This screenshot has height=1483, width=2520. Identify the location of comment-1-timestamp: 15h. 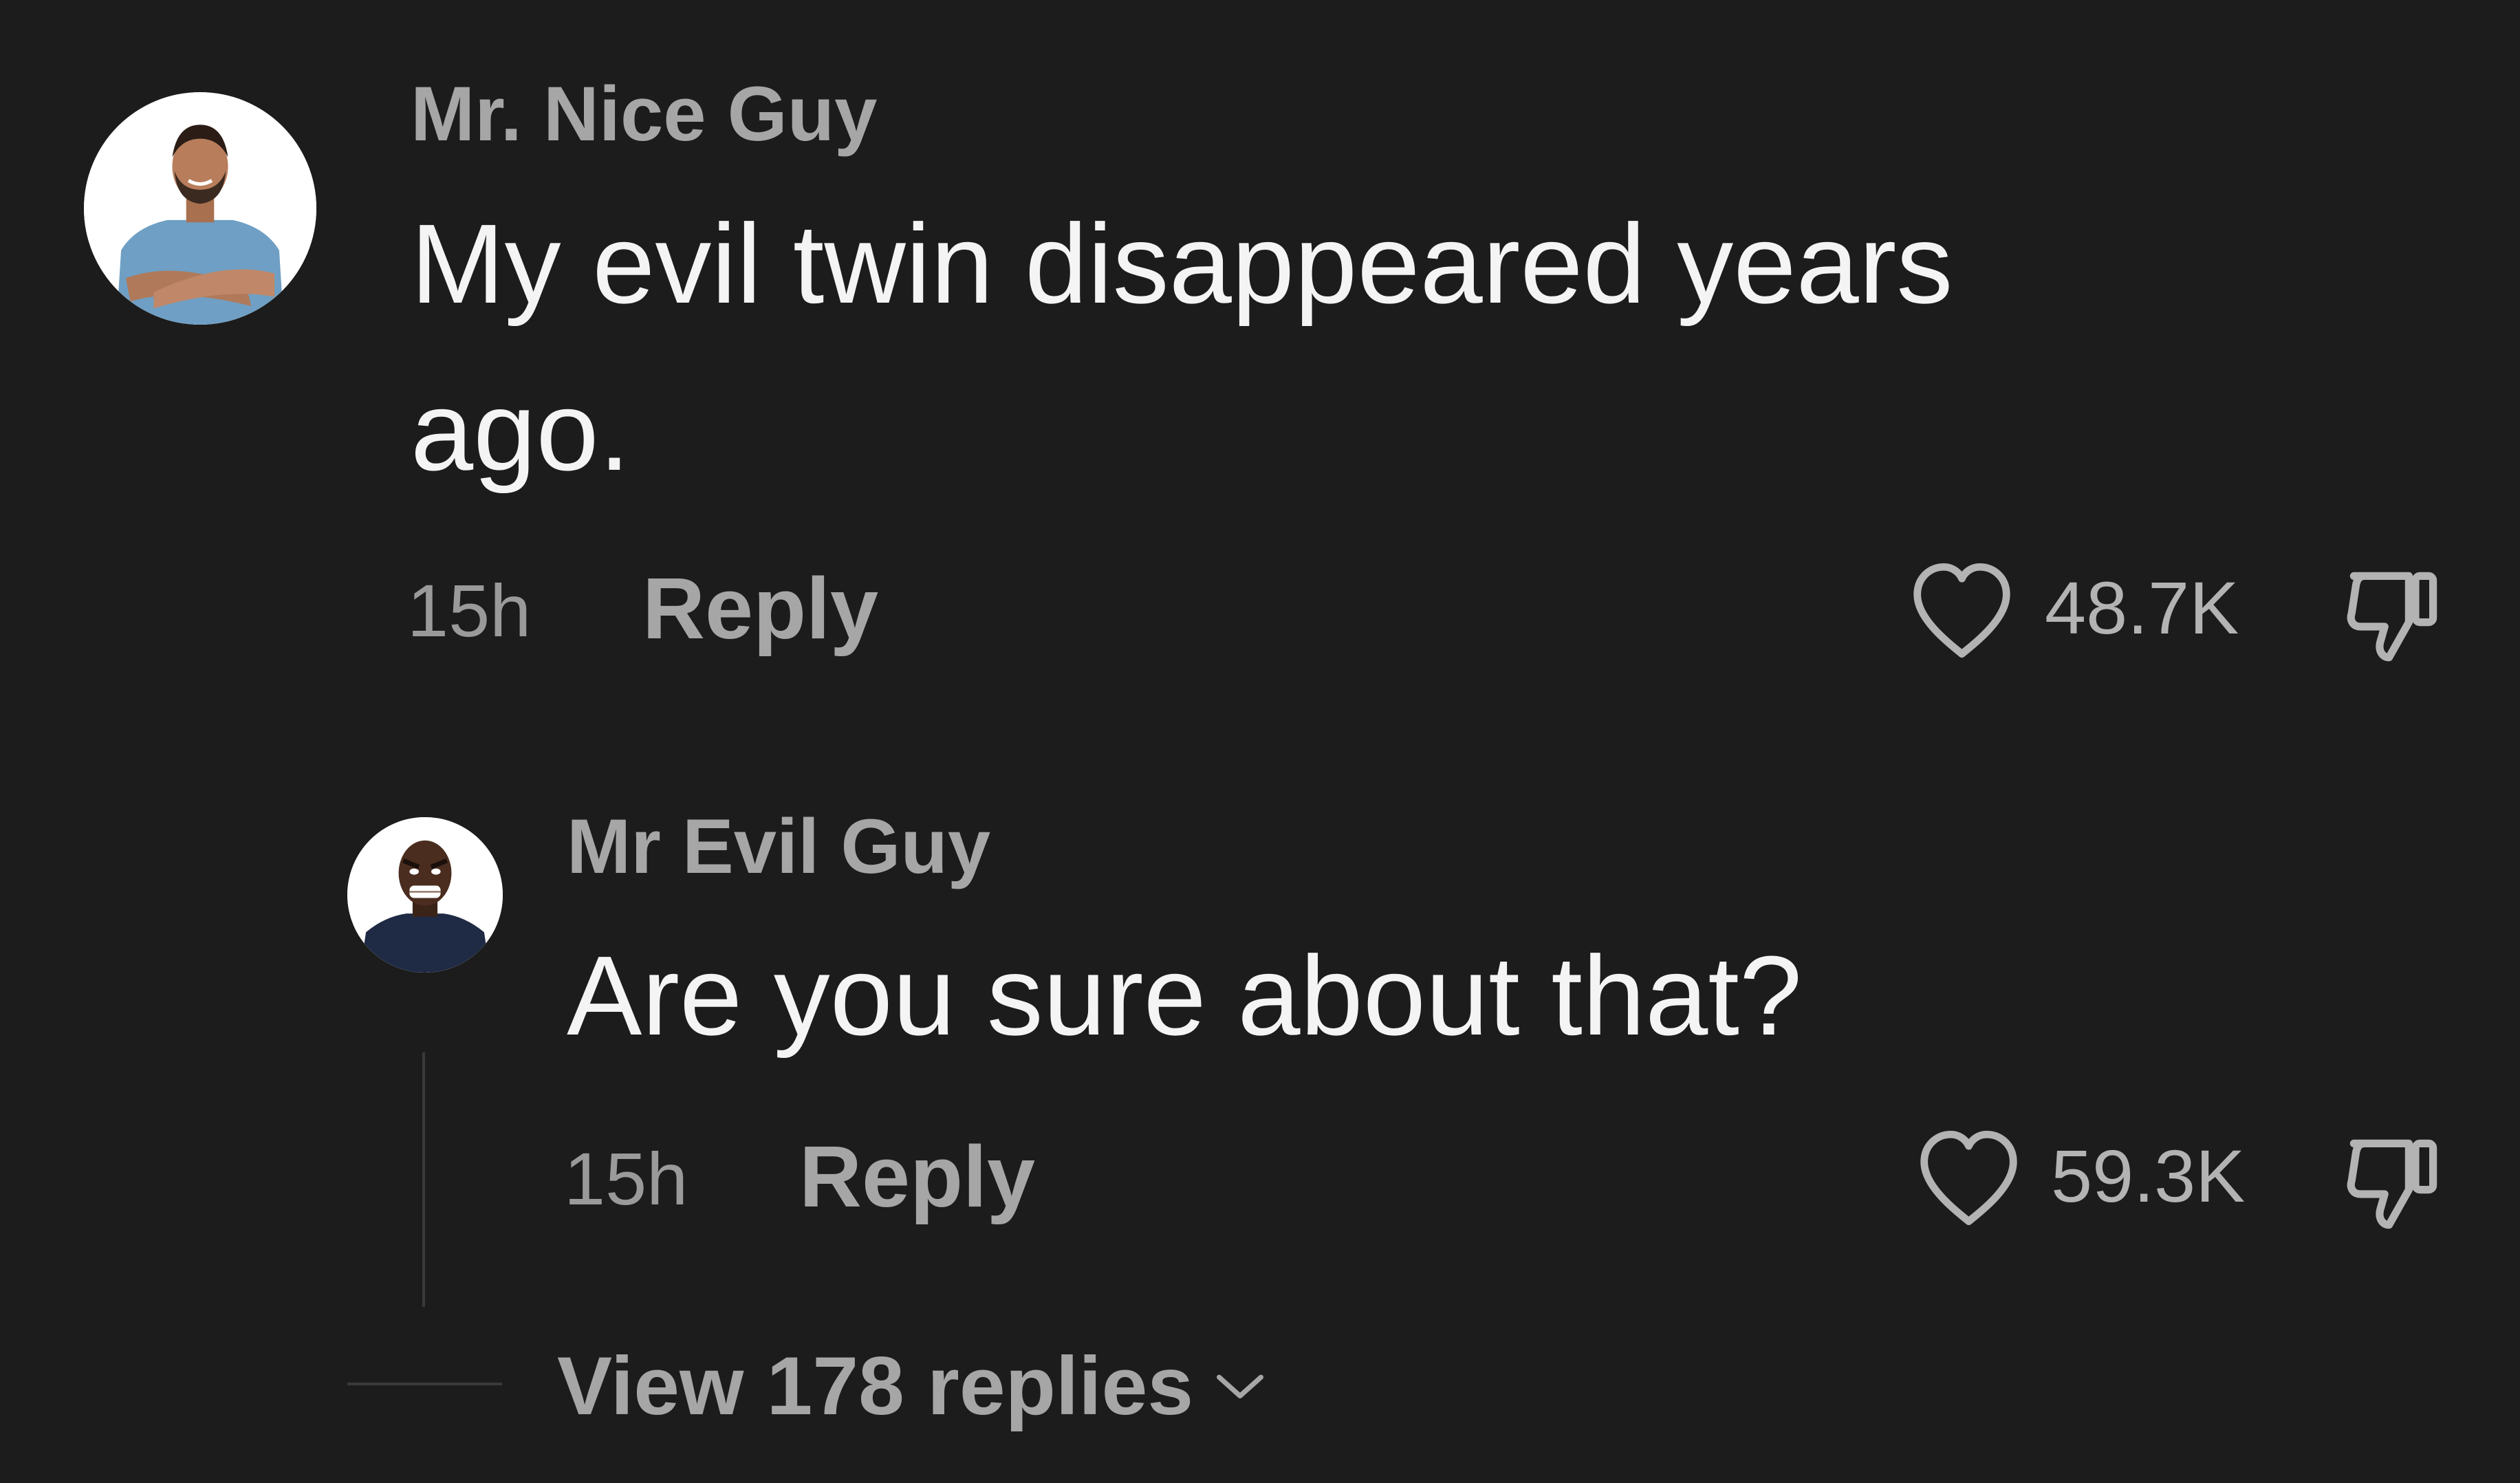
(469, 610).